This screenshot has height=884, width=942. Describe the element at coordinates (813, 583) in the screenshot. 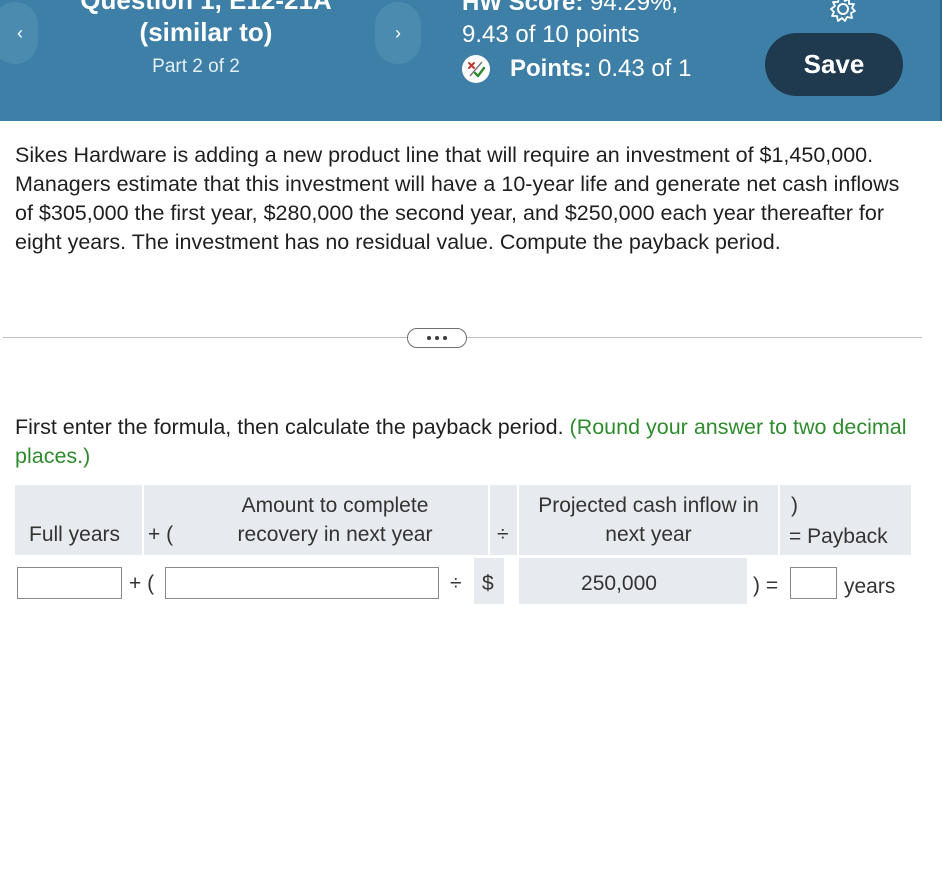

I see `payback-input` at that location.